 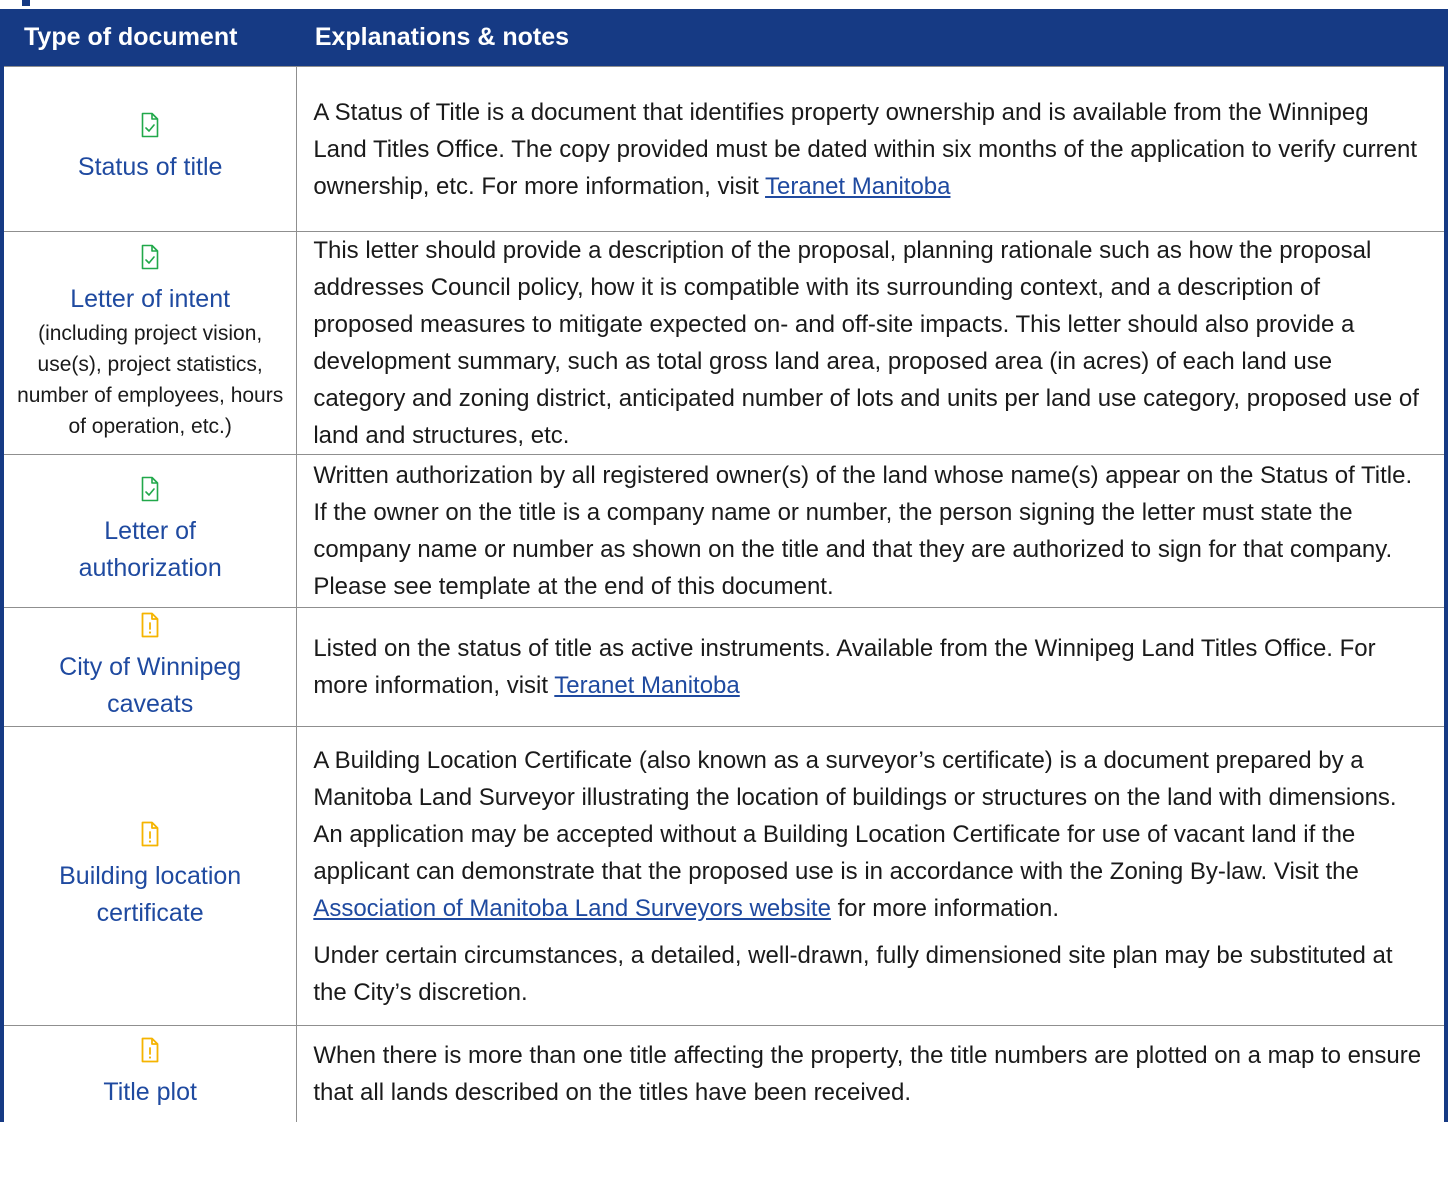 I want to click on type-cell: Letter of authorization, so click(x=150, y=531).